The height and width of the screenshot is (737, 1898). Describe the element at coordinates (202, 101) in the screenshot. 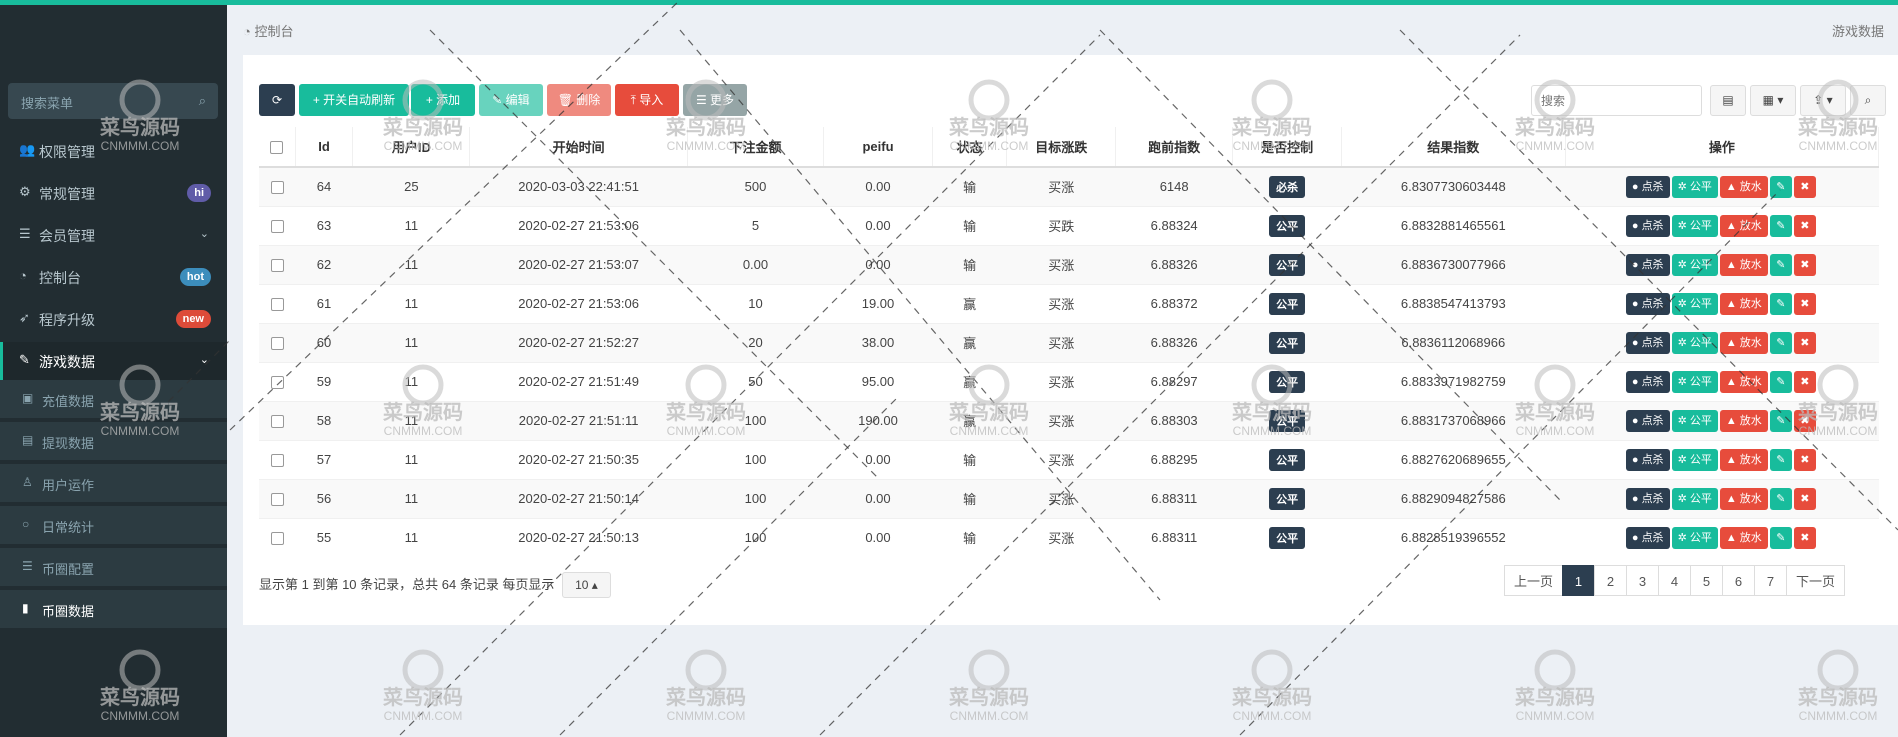

I see `search-icon: ⌕` at that location.